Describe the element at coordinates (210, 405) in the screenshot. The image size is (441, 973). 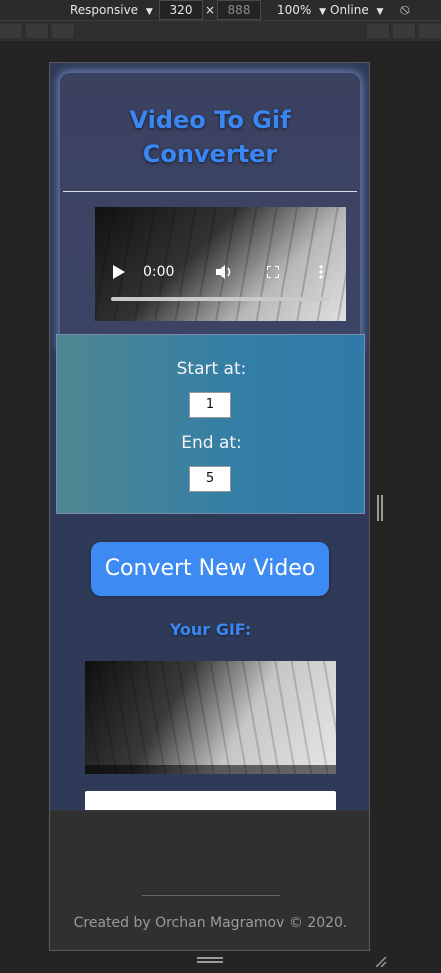
I see `start-time-input: 1` at that location.